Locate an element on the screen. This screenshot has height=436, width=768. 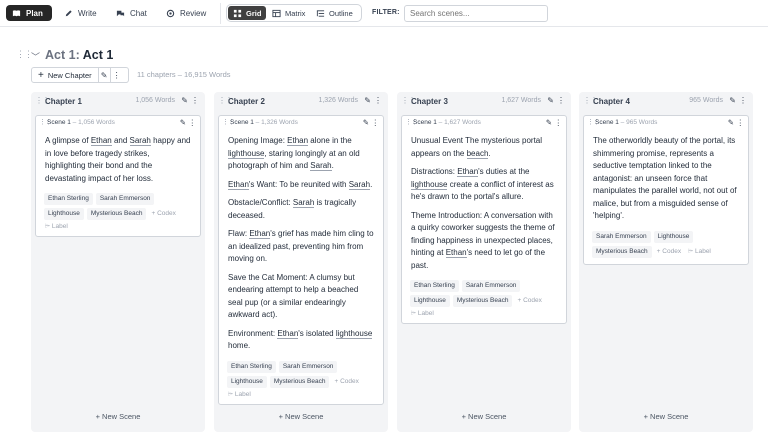
toolbar-divider is located at coordinates (220, 13).